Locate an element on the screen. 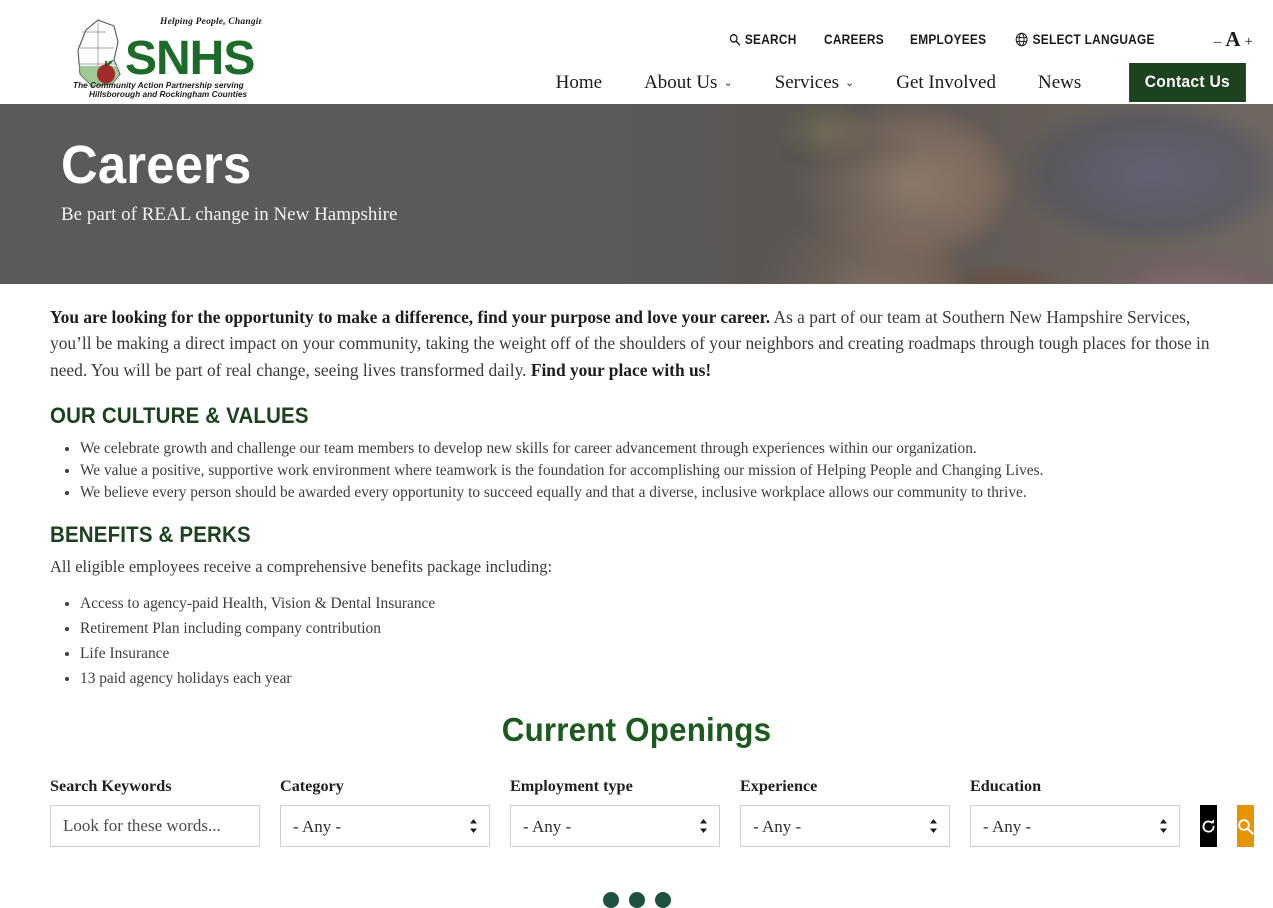 The height and width of the screenshot is (908, 1273). filter-experience-label: Experience is located at coordinates (779, 786).